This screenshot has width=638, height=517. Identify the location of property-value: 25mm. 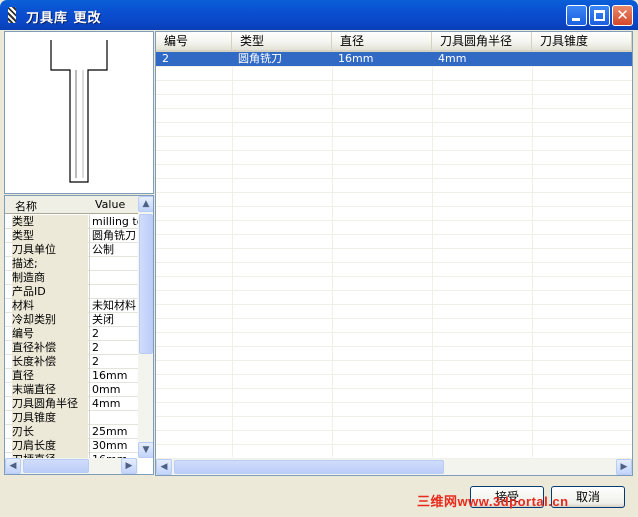
(114, 432).